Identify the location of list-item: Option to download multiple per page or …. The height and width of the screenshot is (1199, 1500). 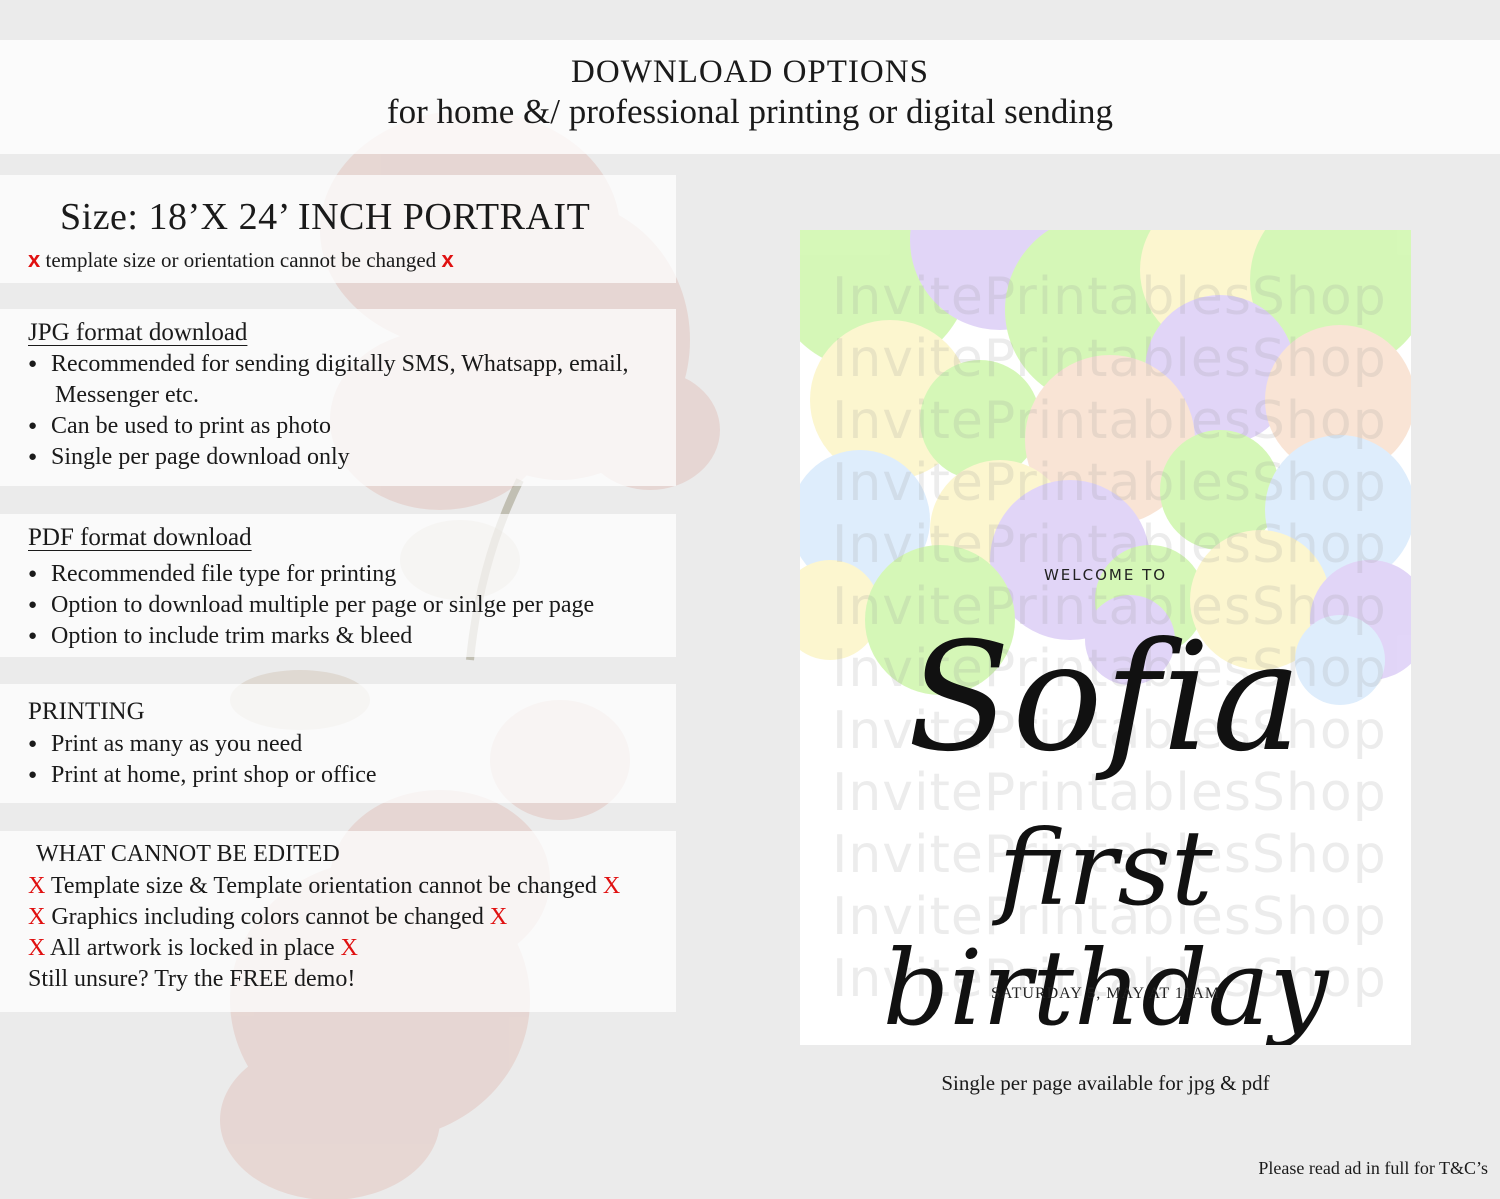
(311, 605).